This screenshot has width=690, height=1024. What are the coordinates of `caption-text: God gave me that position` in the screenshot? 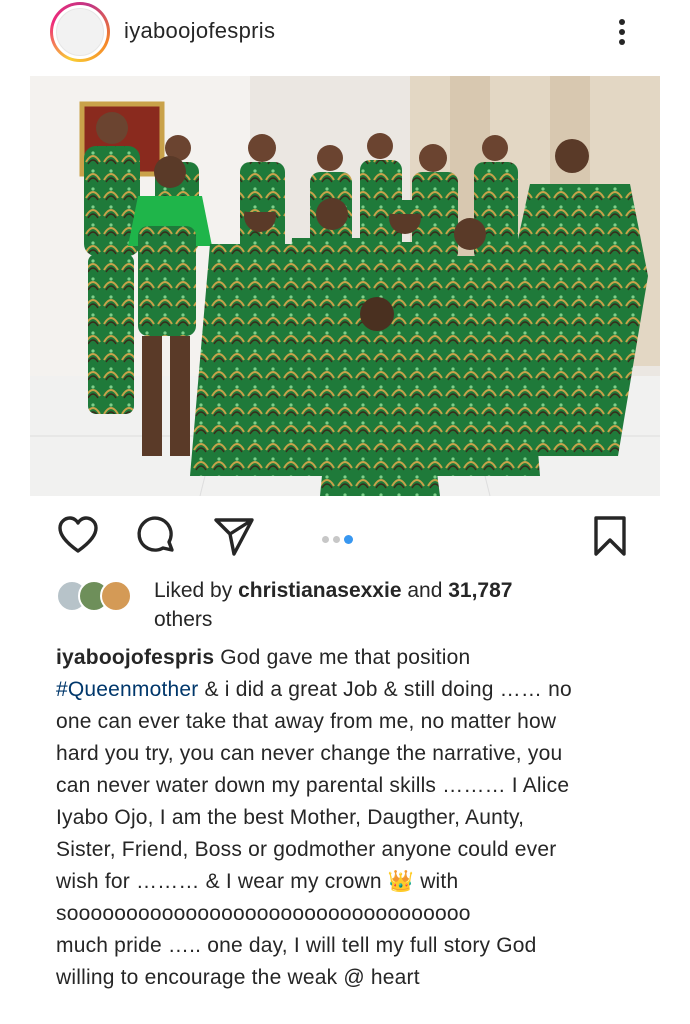 It's located at (345, 657).